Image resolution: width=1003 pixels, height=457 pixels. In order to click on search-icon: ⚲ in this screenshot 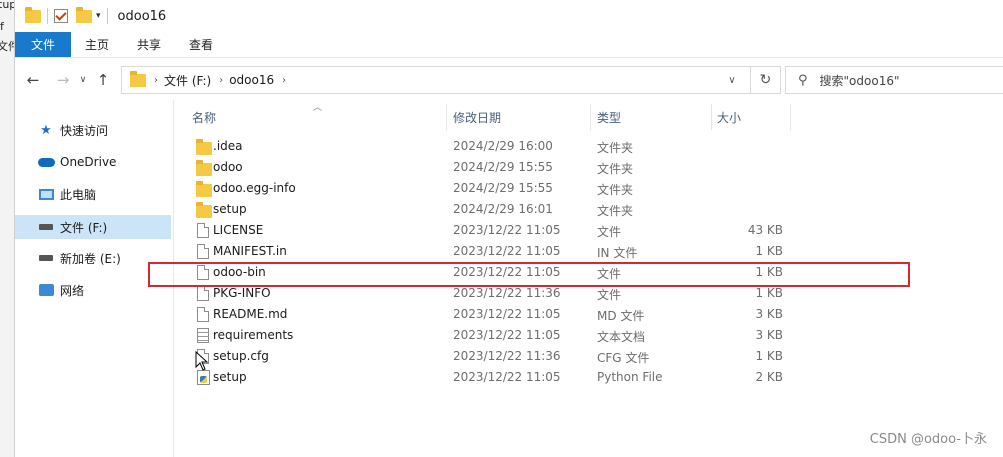, I will do `click(803, 80)`.